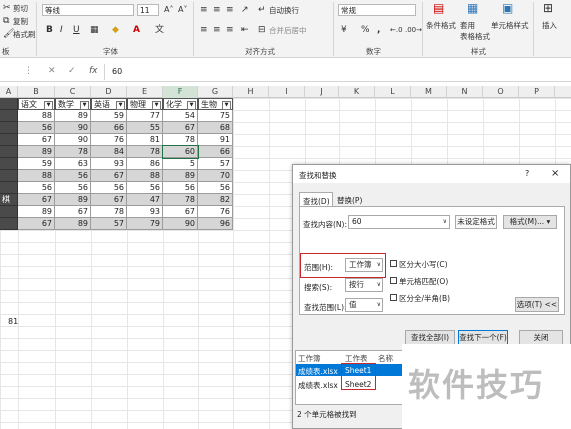 This screenshot has height=429, width=571. What do you see at coordinates (393, 263) in the screenshot?
I see `match-case-checkbox` at bounding box center [393, 263].